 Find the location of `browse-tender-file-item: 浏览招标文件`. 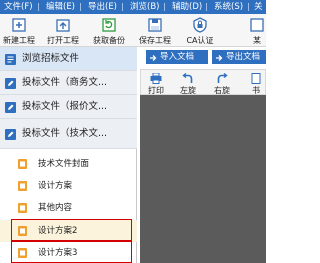

browse-tender-file-item: 浏览招标文件 is located at coordinates (68, 59).